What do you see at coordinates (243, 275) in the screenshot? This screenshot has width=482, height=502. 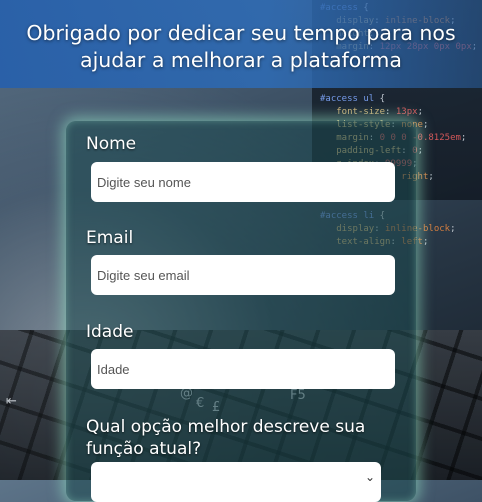 I see `email-input` at bounding box center [243, 275].